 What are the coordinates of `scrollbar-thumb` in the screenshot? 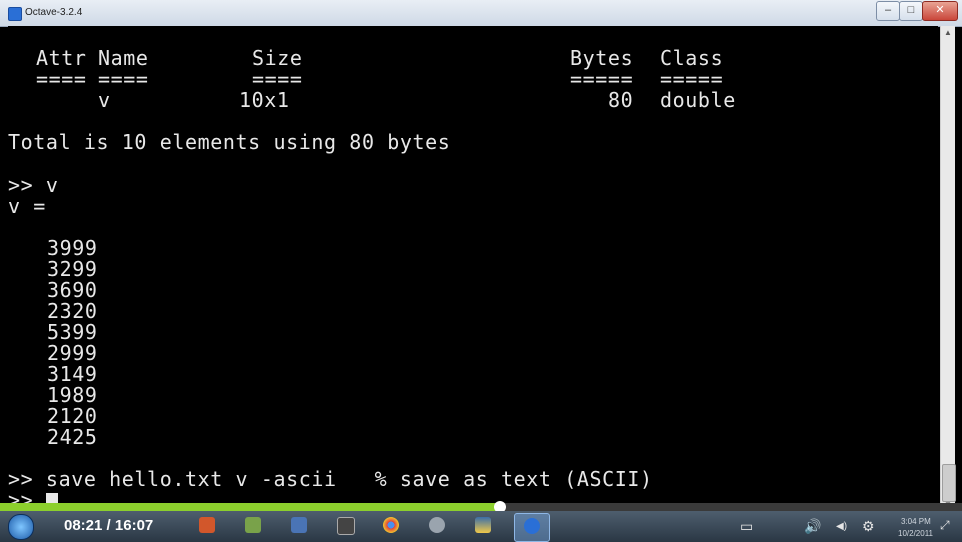 It's located at (949, 483).